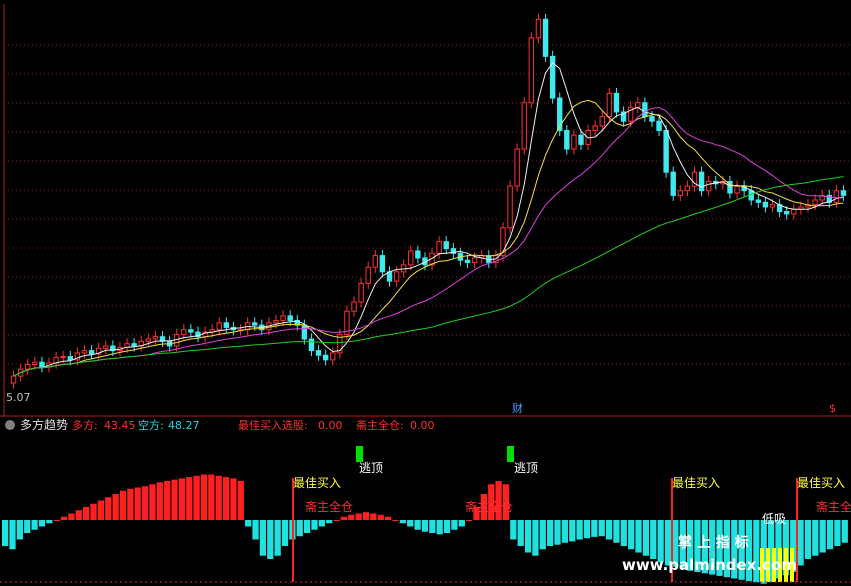 The image size is (851, 586). Describe the element at coordinates (85, 425) in the screenshot. I see `bull-label: 多方:` at that location.